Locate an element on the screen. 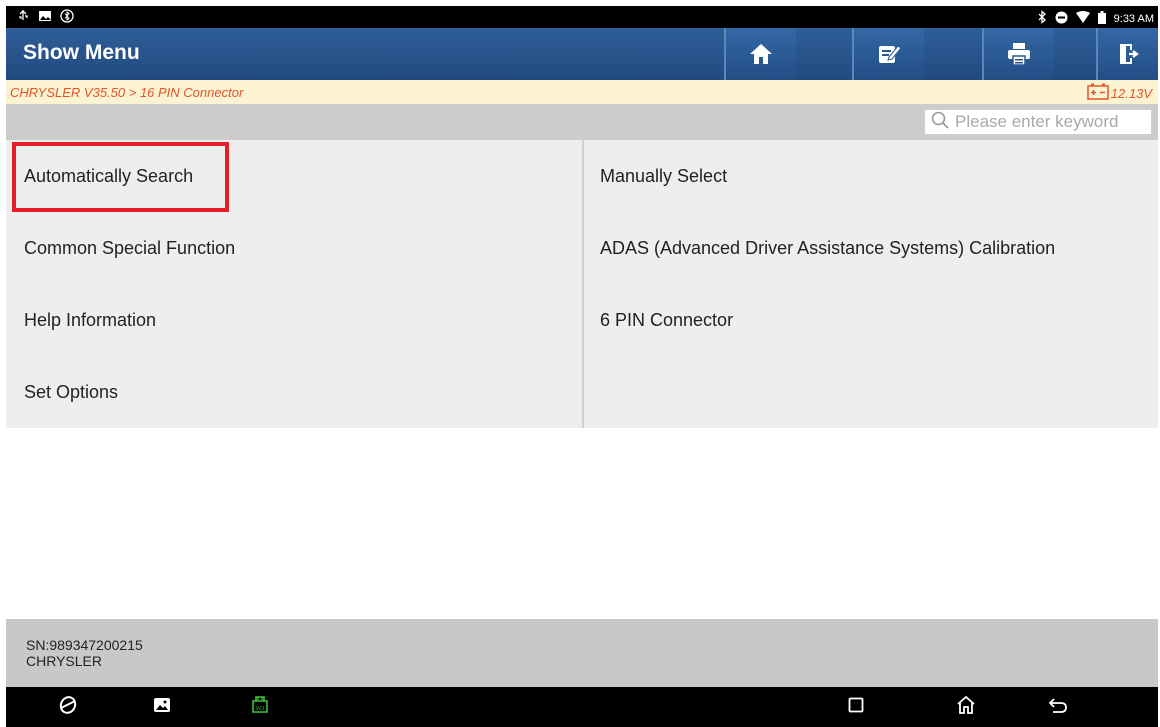 The image size is (1160, 727). voltage-value: 12.13V is located at coordinates (1131, 93).